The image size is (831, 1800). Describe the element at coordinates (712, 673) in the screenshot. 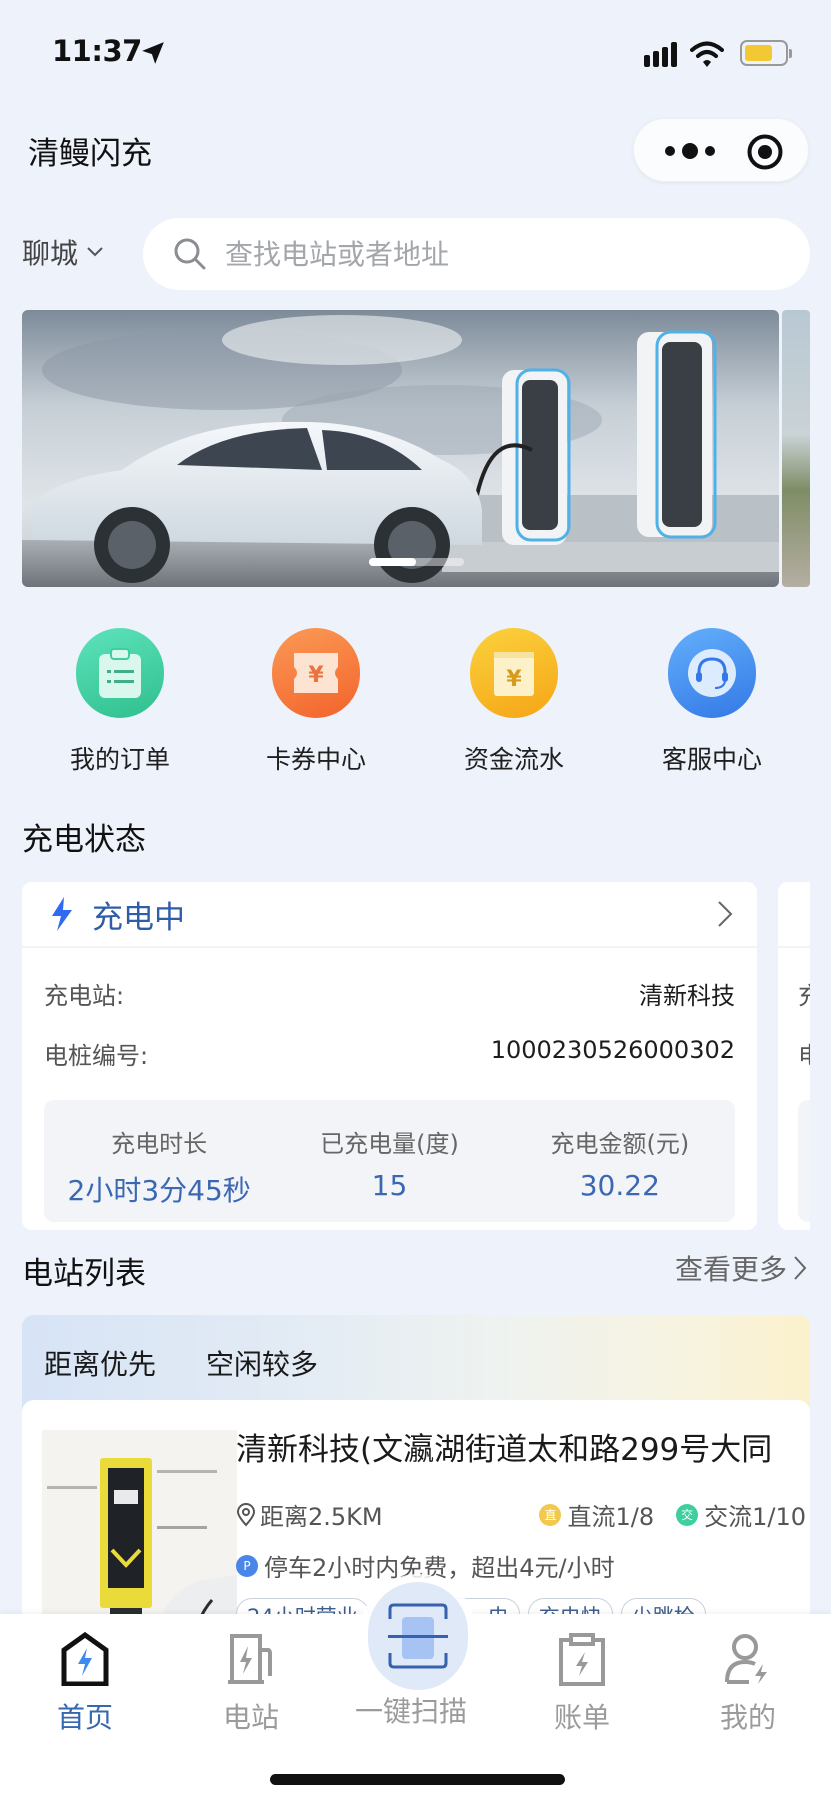

I see `headset-icon` at that location.